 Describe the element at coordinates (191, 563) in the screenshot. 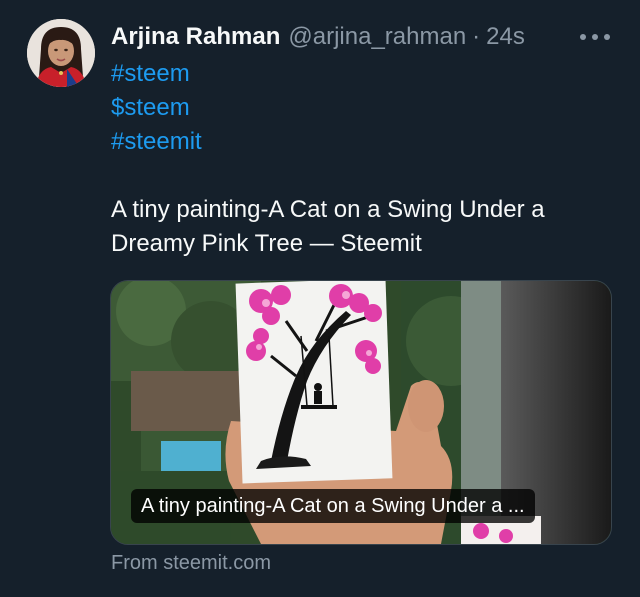

I see `card-source: From steemit.com` at that location.